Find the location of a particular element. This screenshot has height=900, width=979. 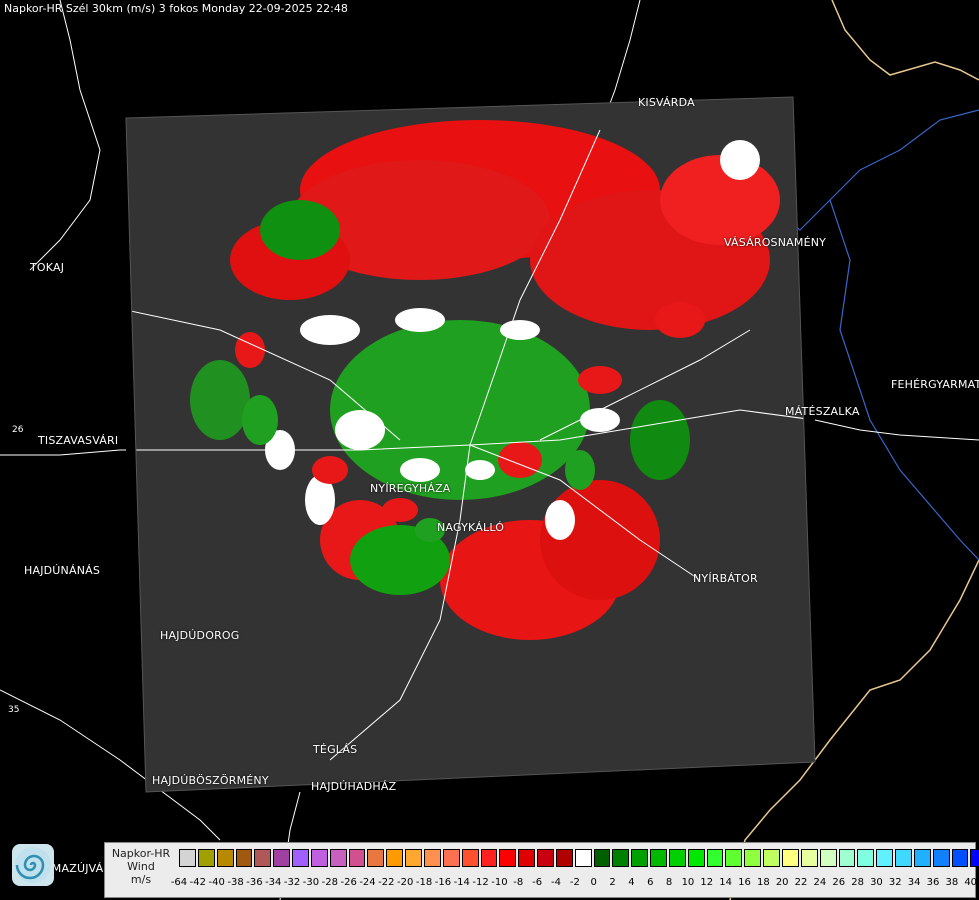

city-label: VÁSÁROSNAMÉNY is located at coordinates (775, 242).